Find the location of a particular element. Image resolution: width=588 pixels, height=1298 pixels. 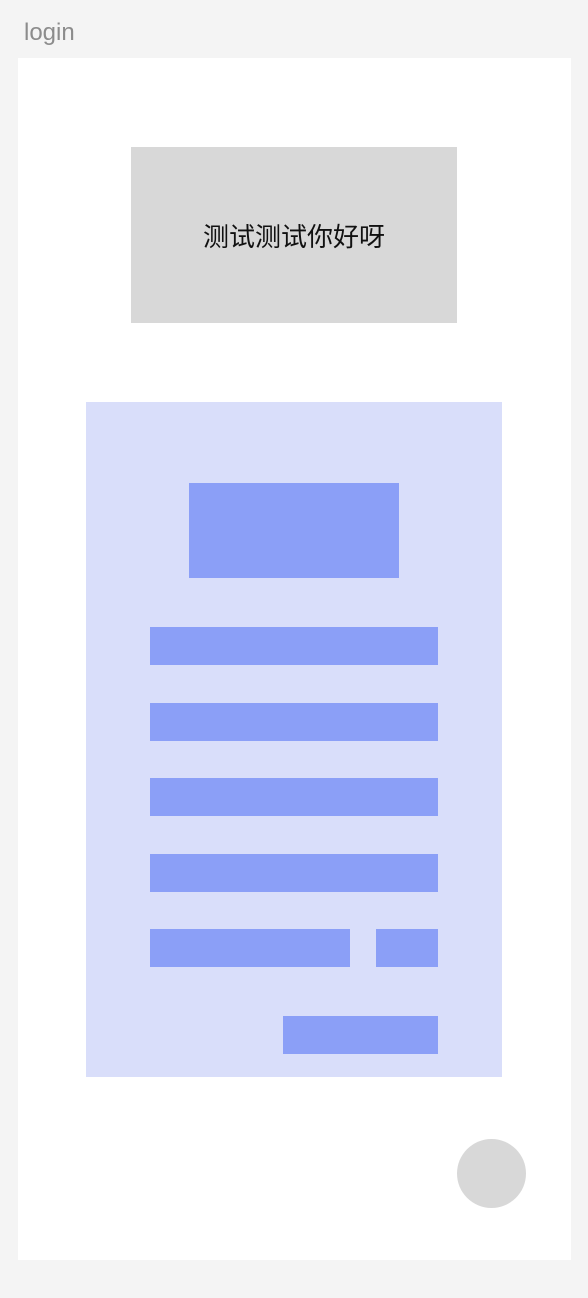

banner-text: 测试测试你好呀 is located at coordinates (293, 237).